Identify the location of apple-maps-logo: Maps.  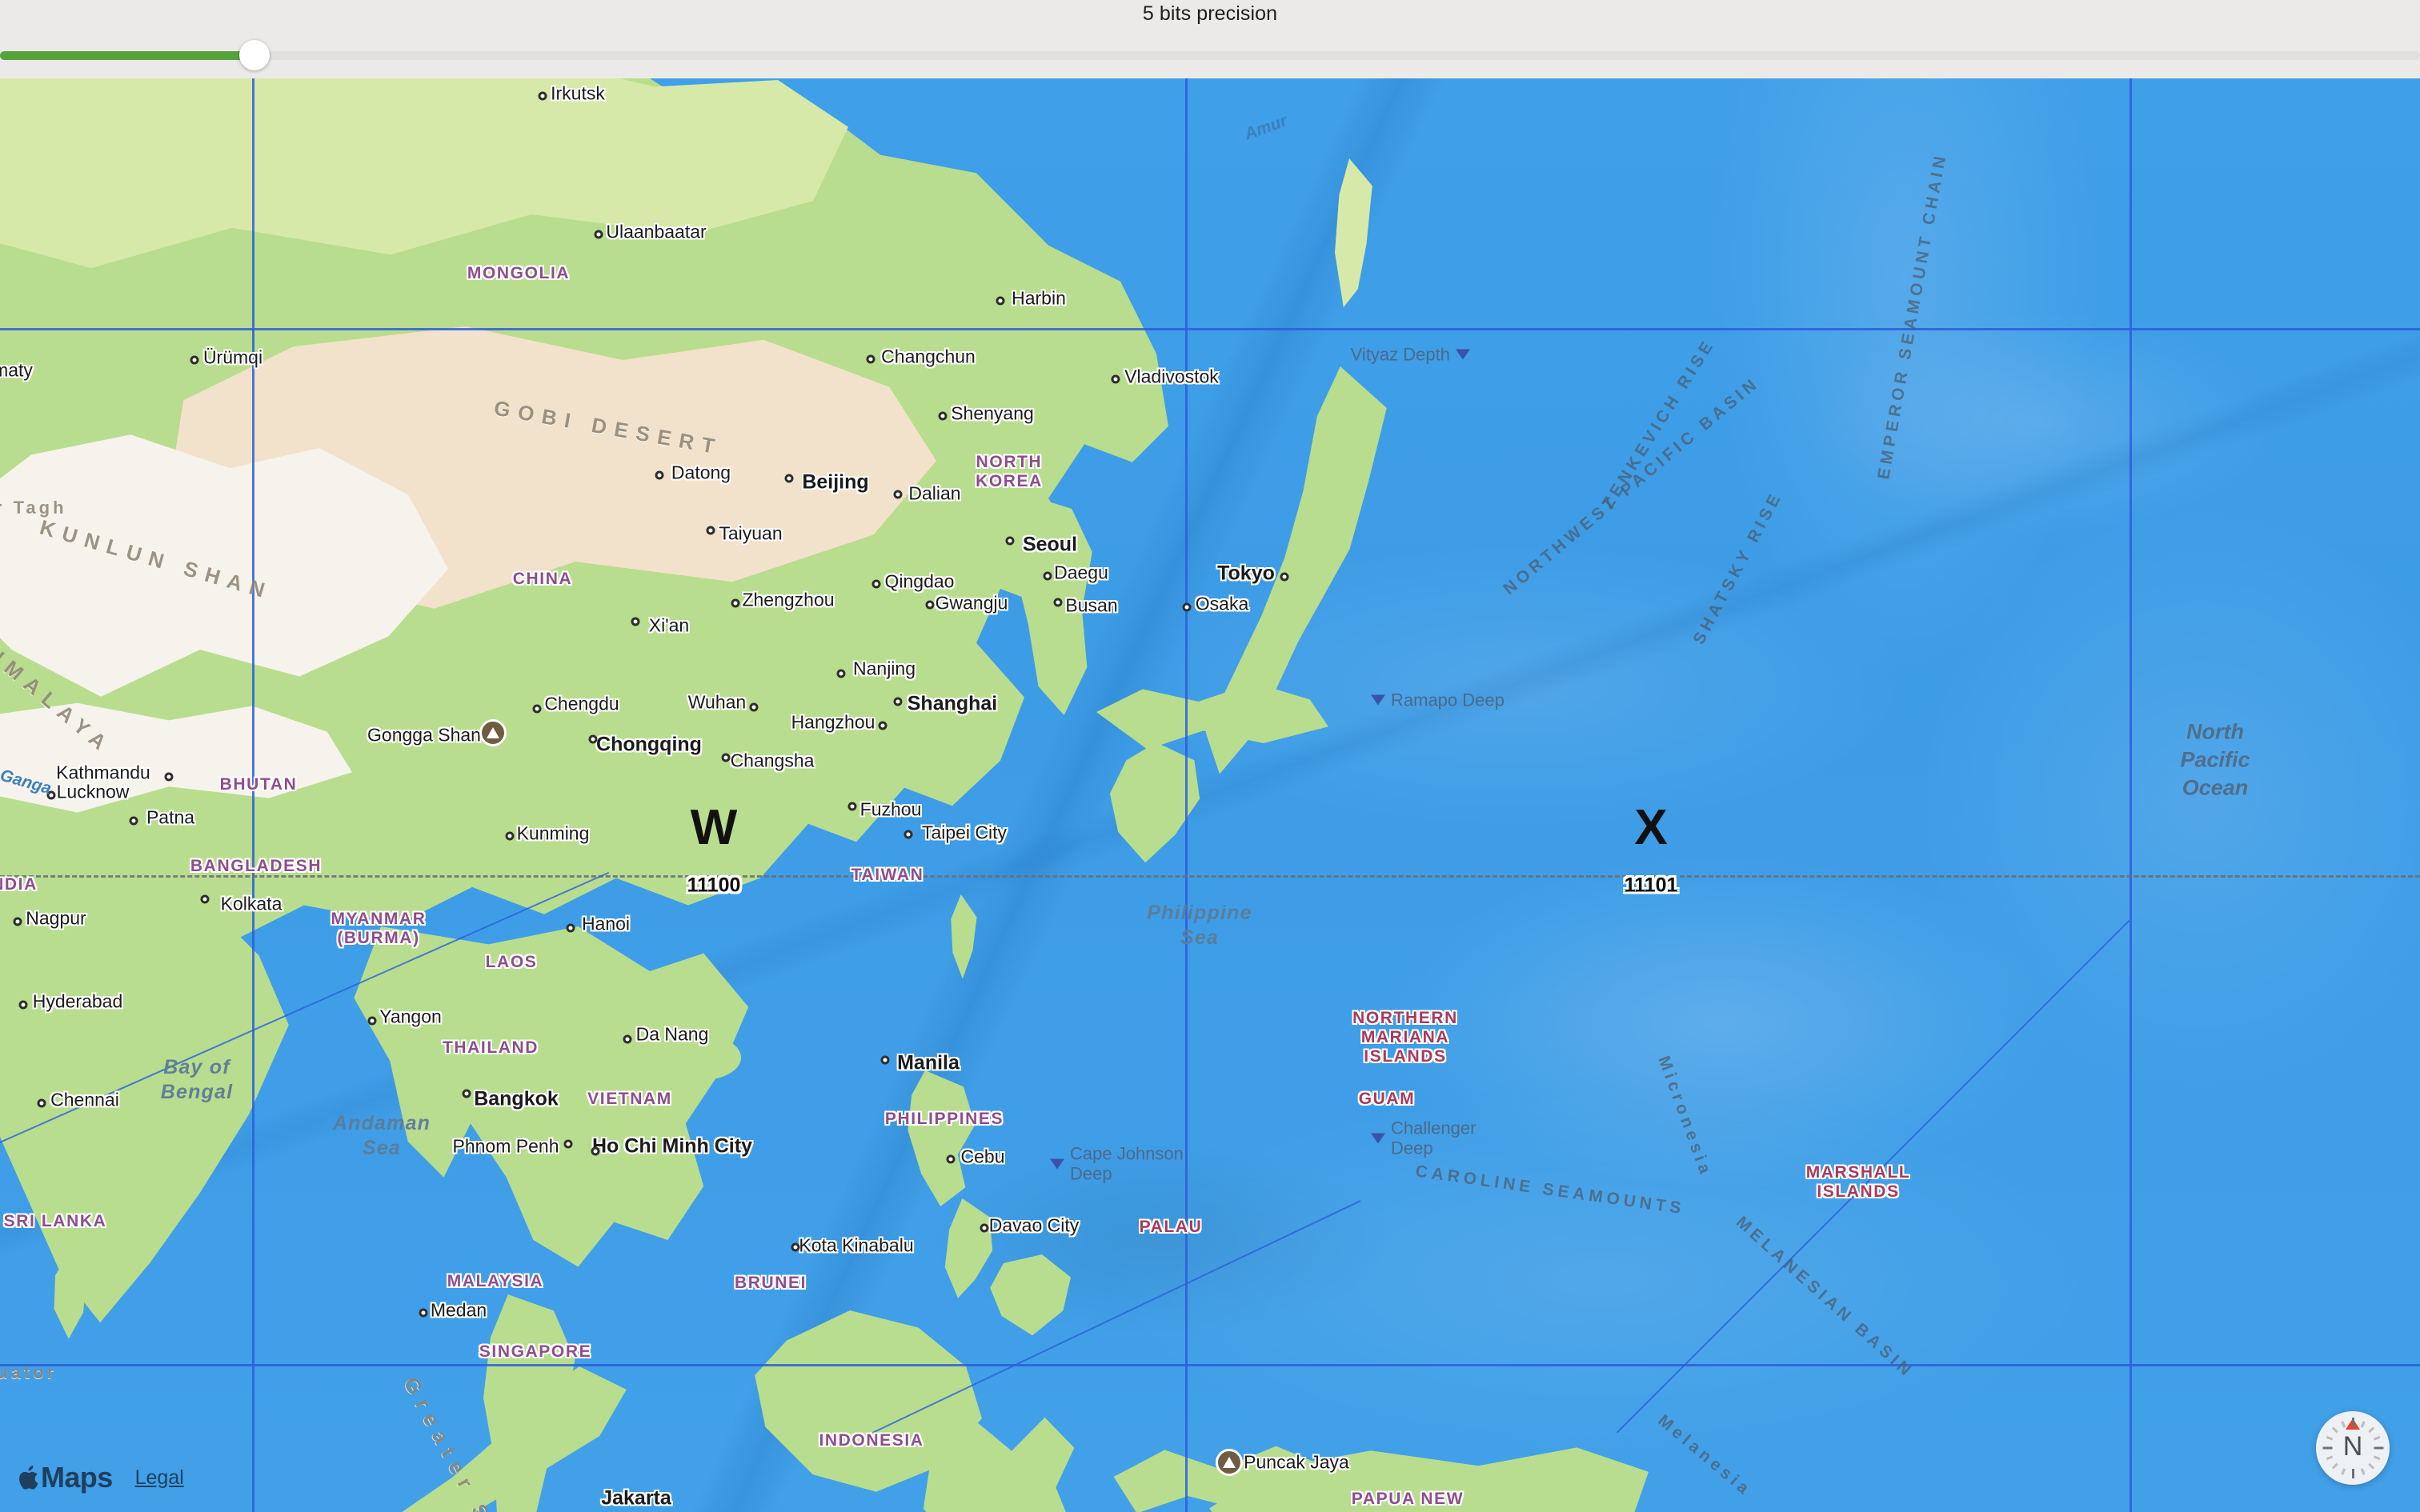
(65, 1477).